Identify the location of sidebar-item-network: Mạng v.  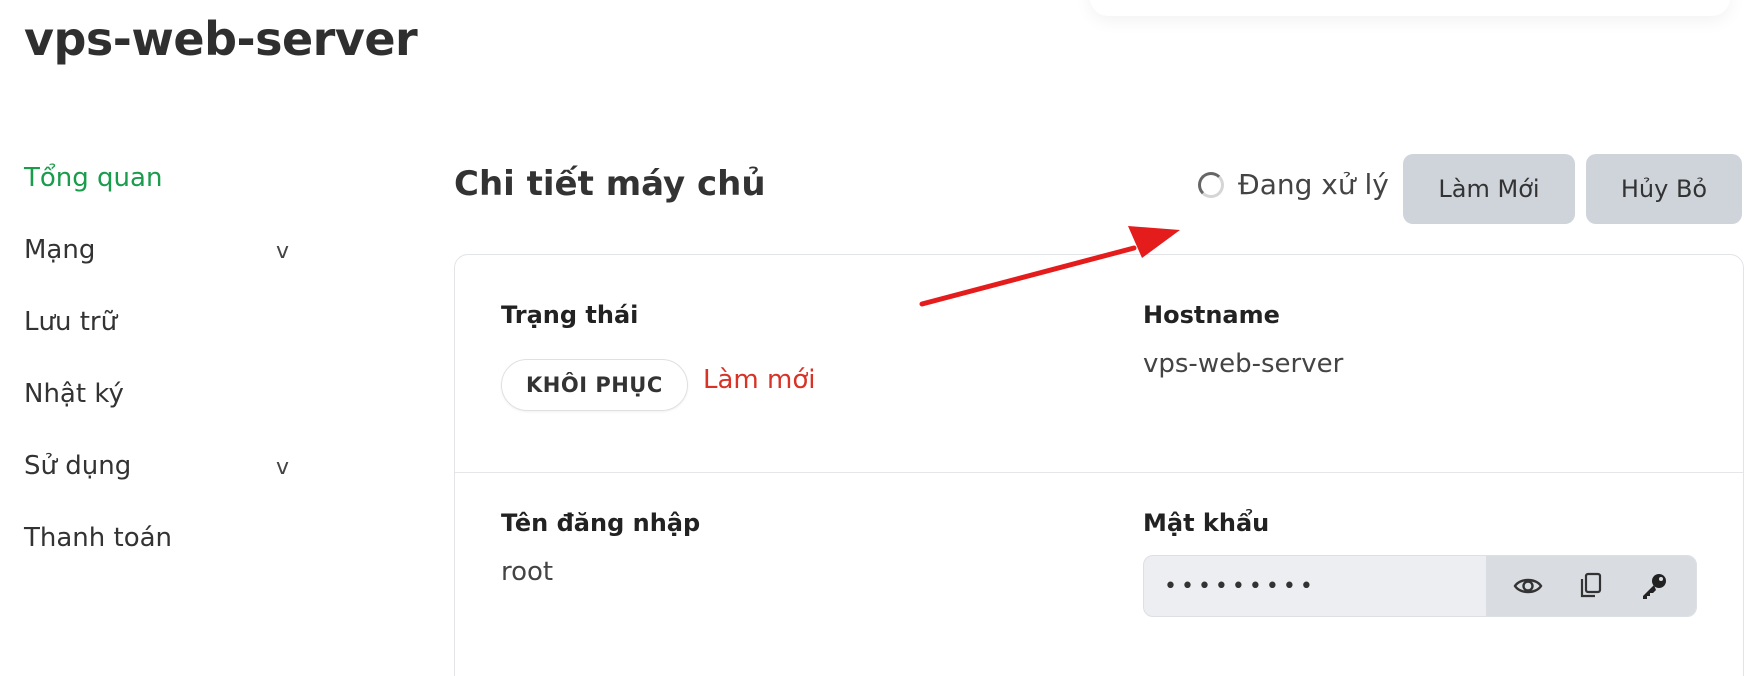
(164, 268).